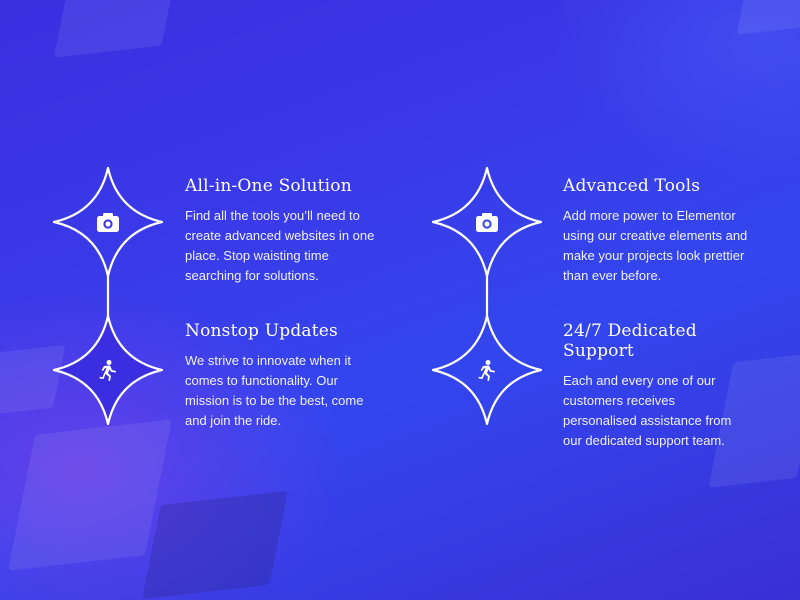 The image size is (800, 600). Describe the element at coordinates (261, 331) in the screenshot. I see `feature-title: Nonstop Updates` at that location.